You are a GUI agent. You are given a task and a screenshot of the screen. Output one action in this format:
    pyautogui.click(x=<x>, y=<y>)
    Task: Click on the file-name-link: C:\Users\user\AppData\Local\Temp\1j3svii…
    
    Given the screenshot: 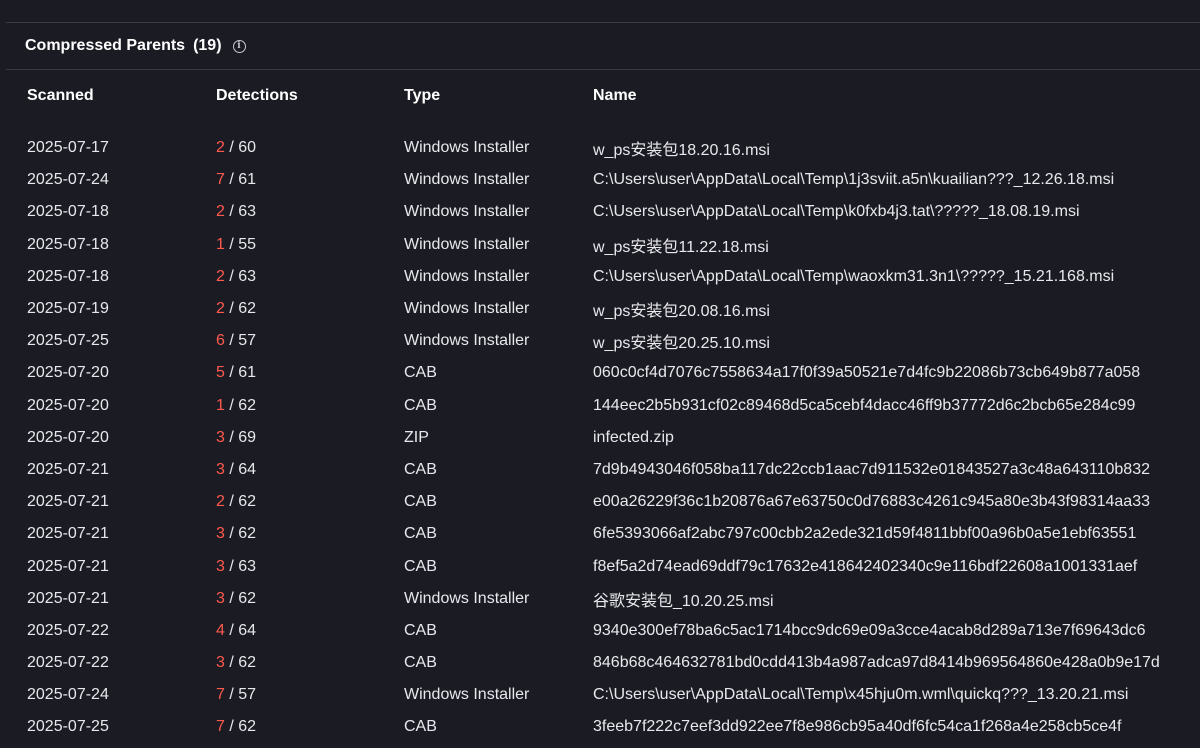 What is the action you would take?
    pyautogui.click(x=893, y=180)
    